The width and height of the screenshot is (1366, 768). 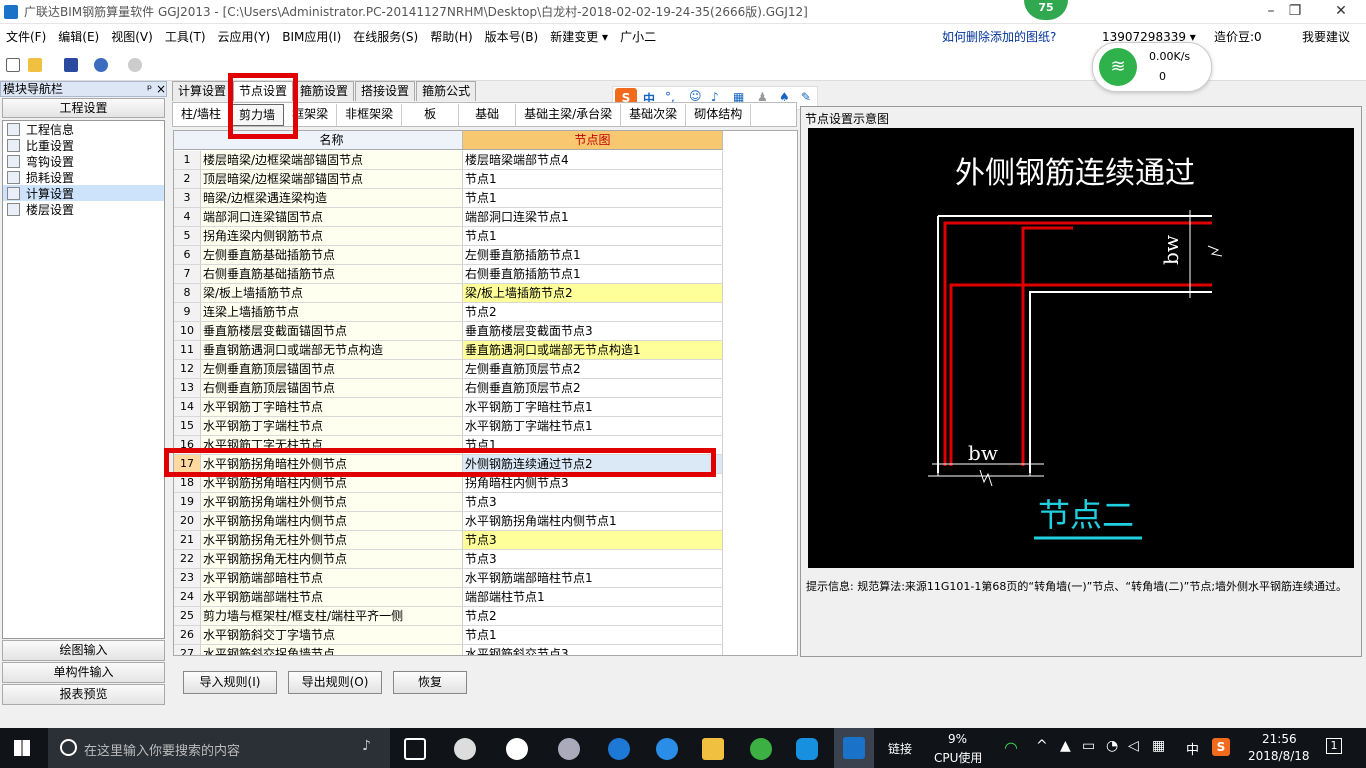 I want to click on table-row: 11 垂直钢筋遇洞口或端部无节点构造 垂直筋遇洞口或端部无节点构造1, so click(x=448, y=350).